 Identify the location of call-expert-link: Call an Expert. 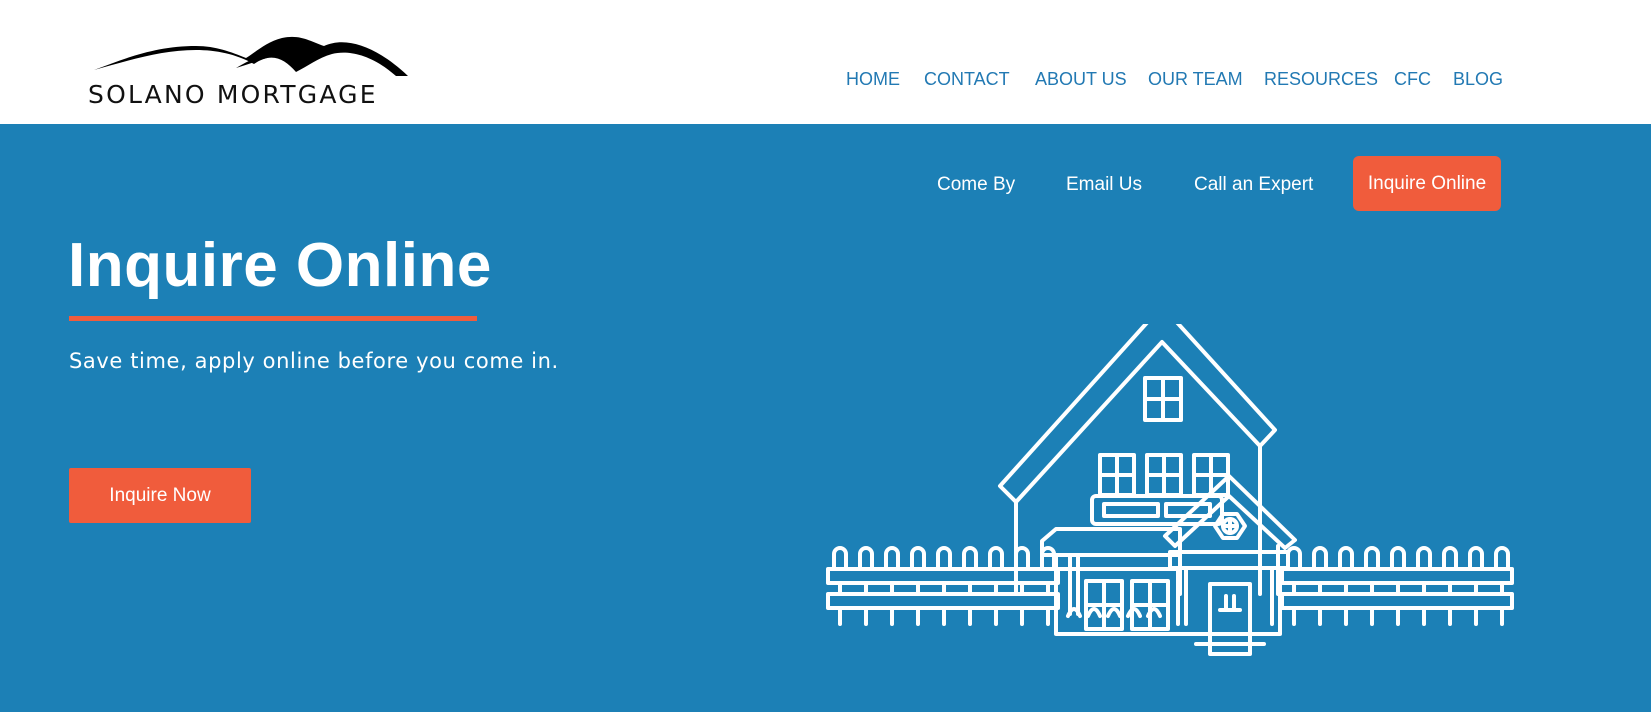
(1253, 185).